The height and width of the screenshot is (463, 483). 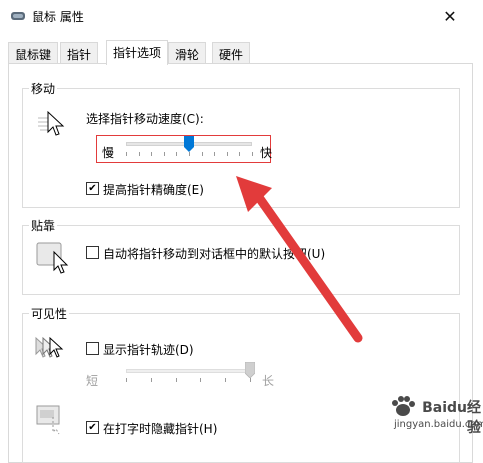 What do you see at coordinates (299, 259) in the screenshot?
I see `annotation-arrow` at bounding box center [299, 259].